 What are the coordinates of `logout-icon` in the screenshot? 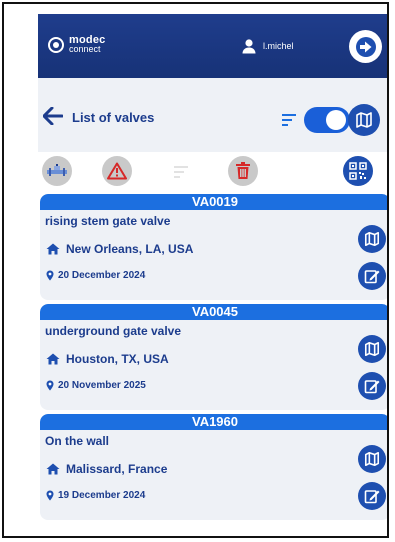 It's located at (365, 46).